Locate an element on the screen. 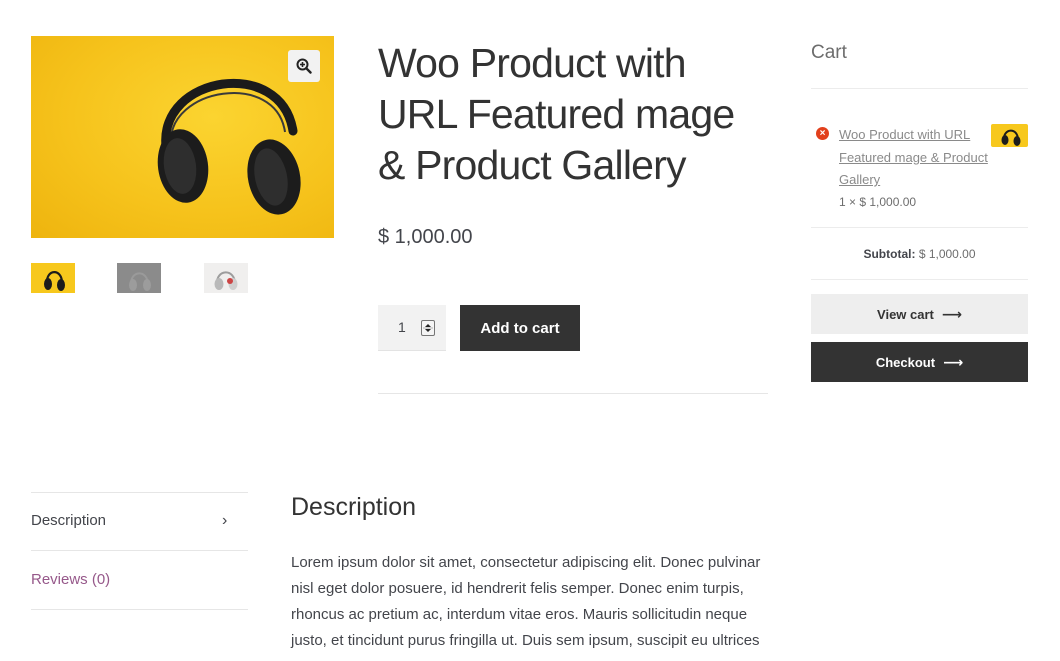 The image size is (1060, 661). tab-description: Description is located at coordinates (139, 520).